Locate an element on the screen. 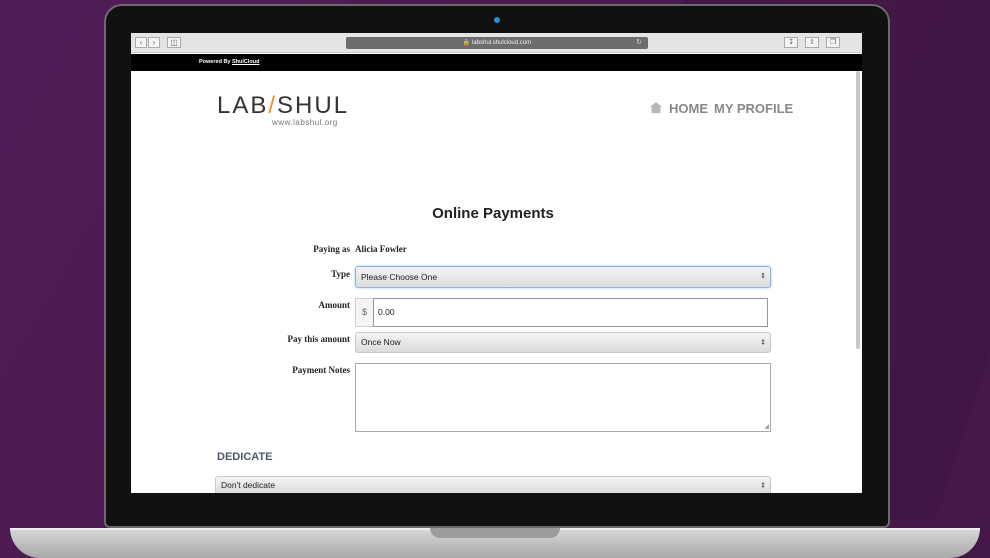 This screenshot has height=558, width=990. page-title: Online Payments is located at coordinates (493, 213).